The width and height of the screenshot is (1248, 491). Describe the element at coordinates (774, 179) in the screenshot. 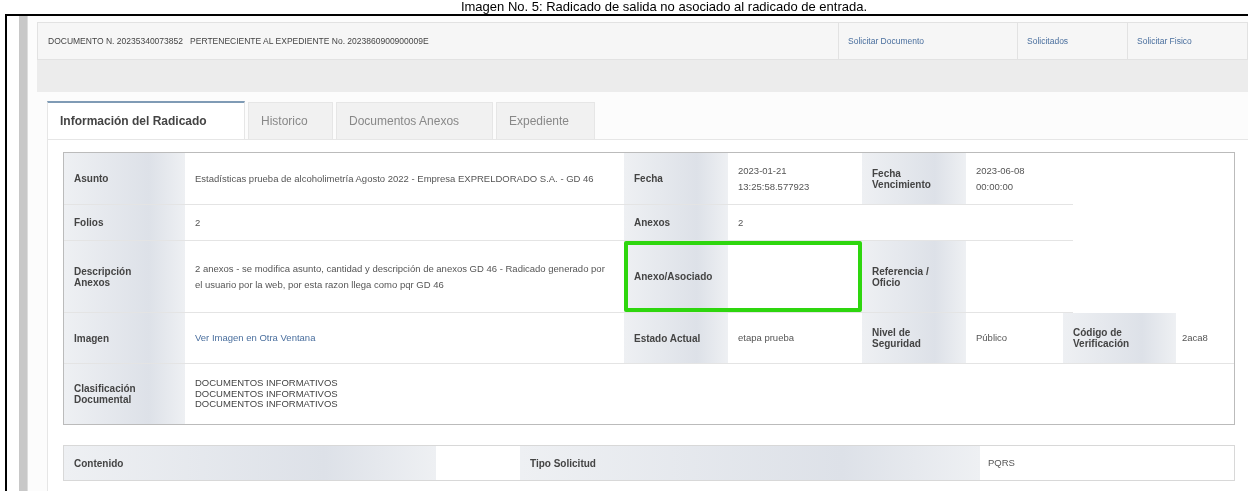

I see `field-value: 2023-01-21 13:25:58.577923` at that location.